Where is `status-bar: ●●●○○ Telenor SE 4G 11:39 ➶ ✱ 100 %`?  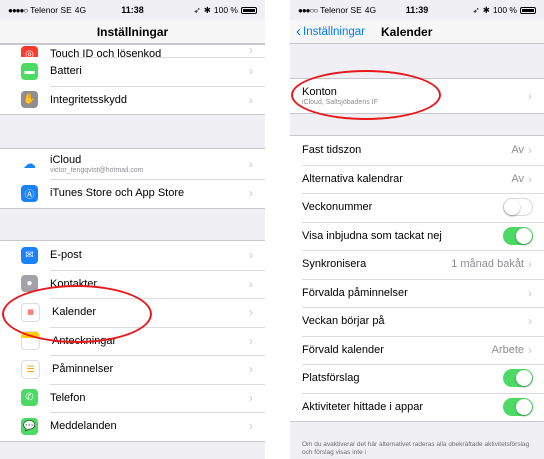
status-bar: ●●●○○ Telenor SE 4G 11:39 ➶ ✱ 100 % is located at coordinates (417, 10).